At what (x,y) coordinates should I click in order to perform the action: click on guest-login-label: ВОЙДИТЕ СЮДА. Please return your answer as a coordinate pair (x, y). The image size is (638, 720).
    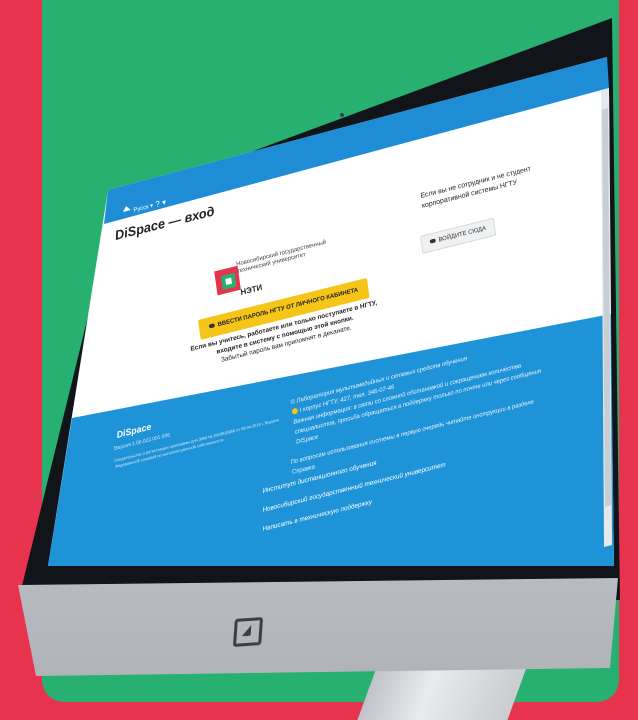
    Looking at the image, I should click on (462, 234).